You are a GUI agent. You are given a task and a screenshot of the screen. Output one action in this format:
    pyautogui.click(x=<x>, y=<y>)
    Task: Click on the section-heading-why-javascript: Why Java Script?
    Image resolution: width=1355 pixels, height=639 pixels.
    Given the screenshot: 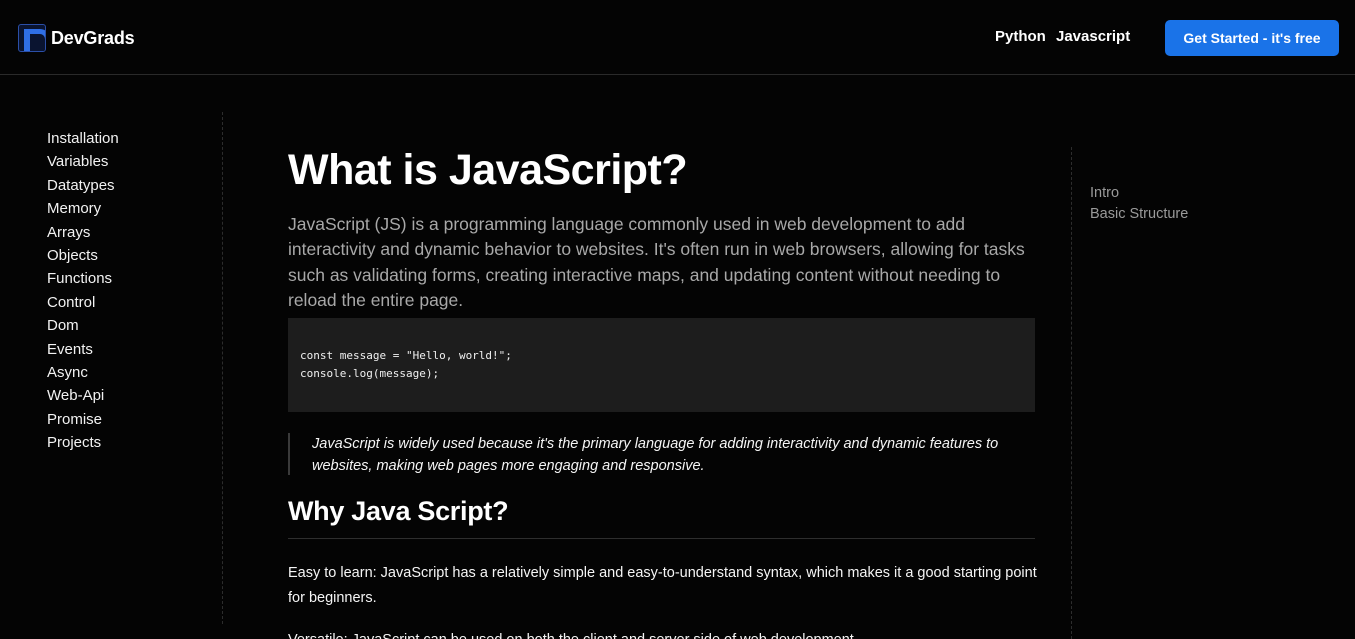 What is the action you would take?
    pyautogui.click(x=661, y=517)
    